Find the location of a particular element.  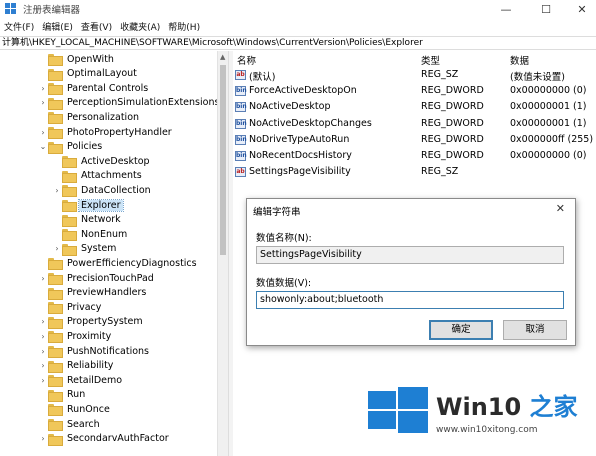

tree-item: Personalization is located at coordinates (89, 117).